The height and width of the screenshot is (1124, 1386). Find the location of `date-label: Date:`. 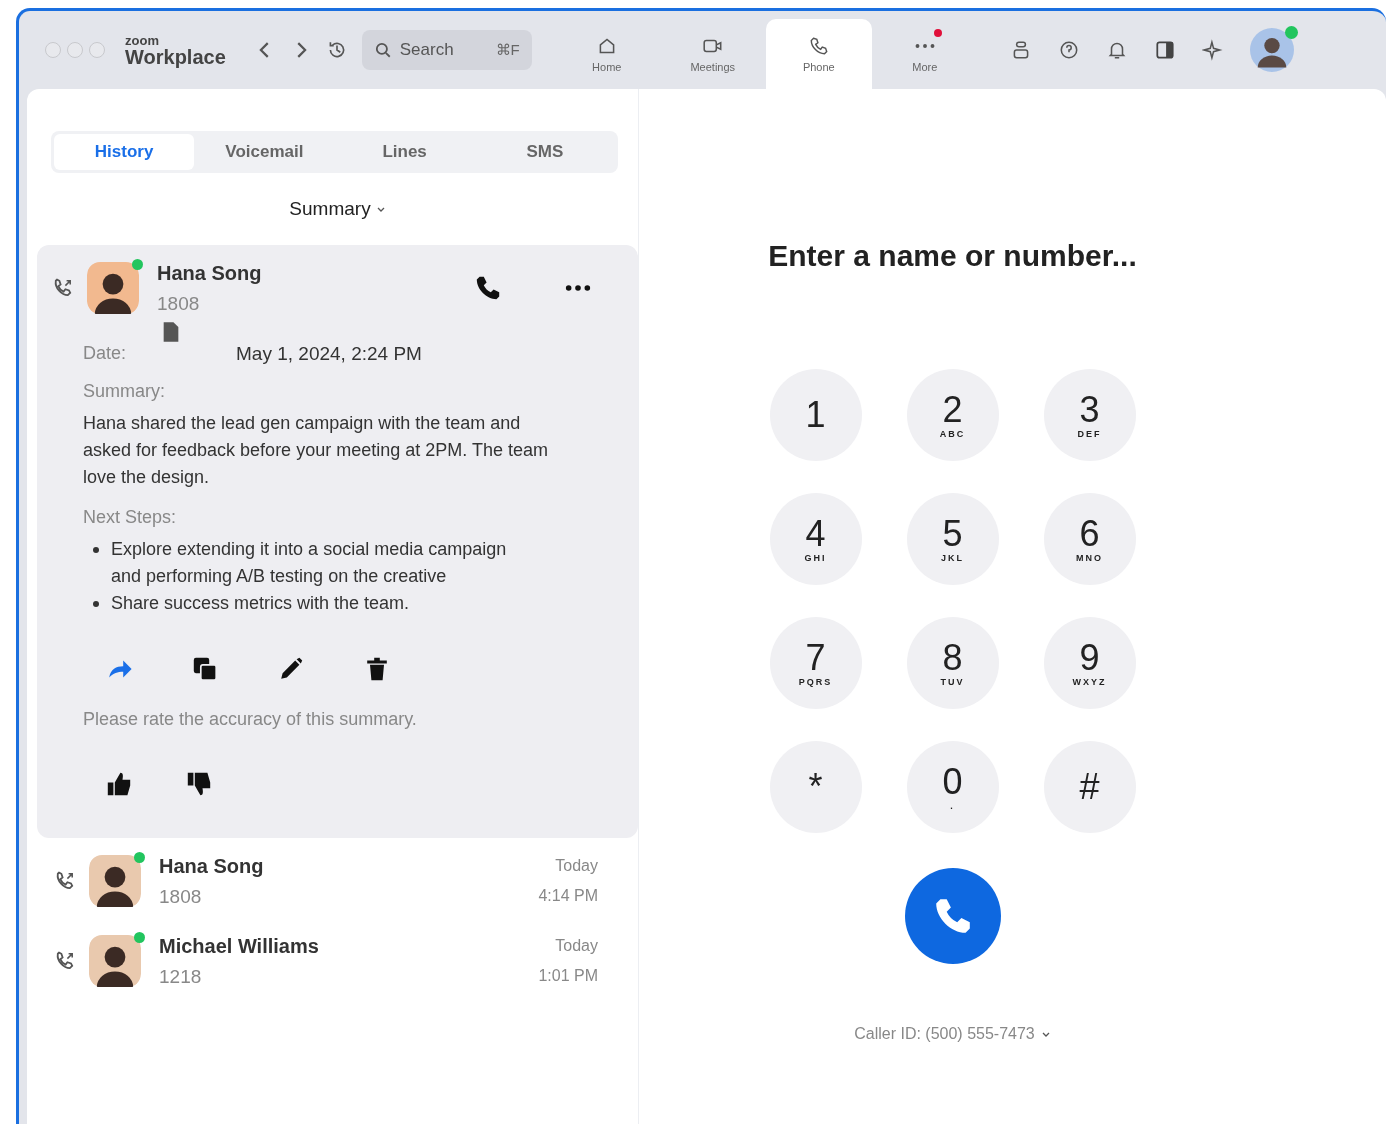

date-label: Date: is located at coordinates (105, 354).